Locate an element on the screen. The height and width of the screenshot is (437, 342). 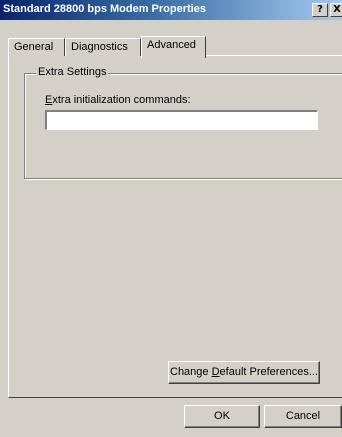
window-title: Standard 28800 bps Modem Properties is located at coordinates (104, 9).